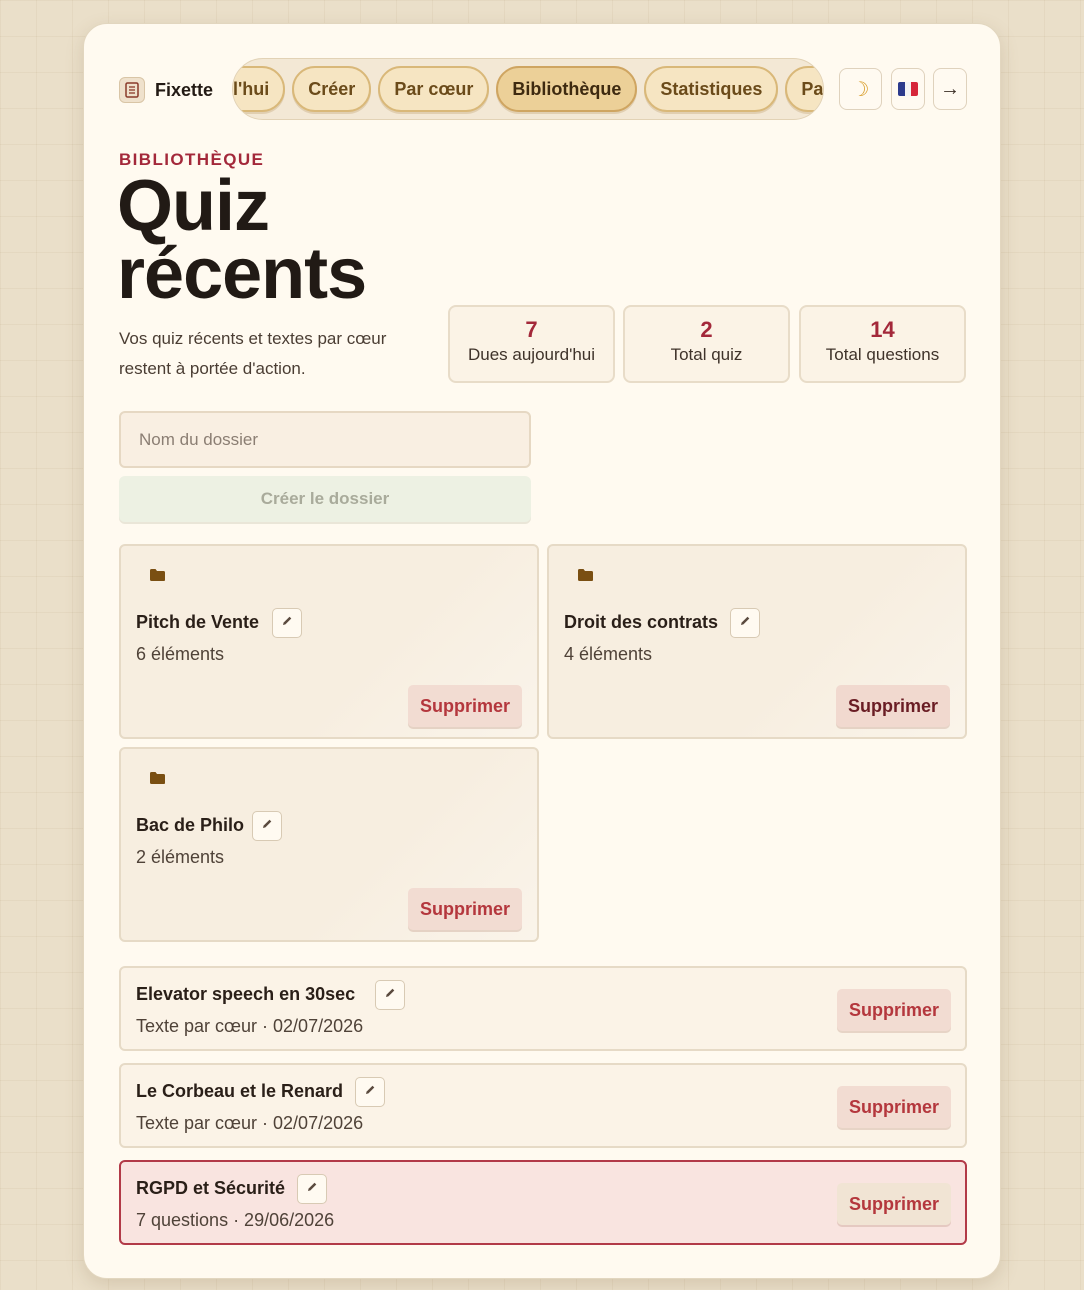 This screenshot has width=1084, height=1290. Describe the element at coordinates (184, 89) in the screenshot. I see `brand-name: Fixette` at that location.